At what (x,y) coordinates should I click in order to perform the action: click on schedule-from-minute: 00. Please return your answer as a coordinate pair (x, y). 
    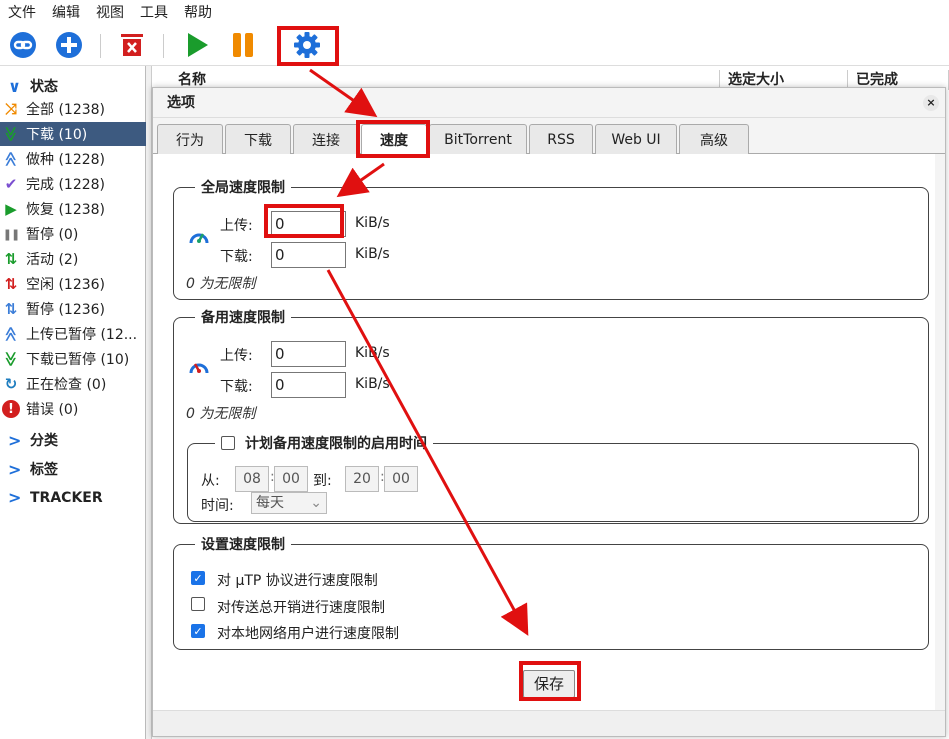
    Looking at the image, I should click on (291, 479).